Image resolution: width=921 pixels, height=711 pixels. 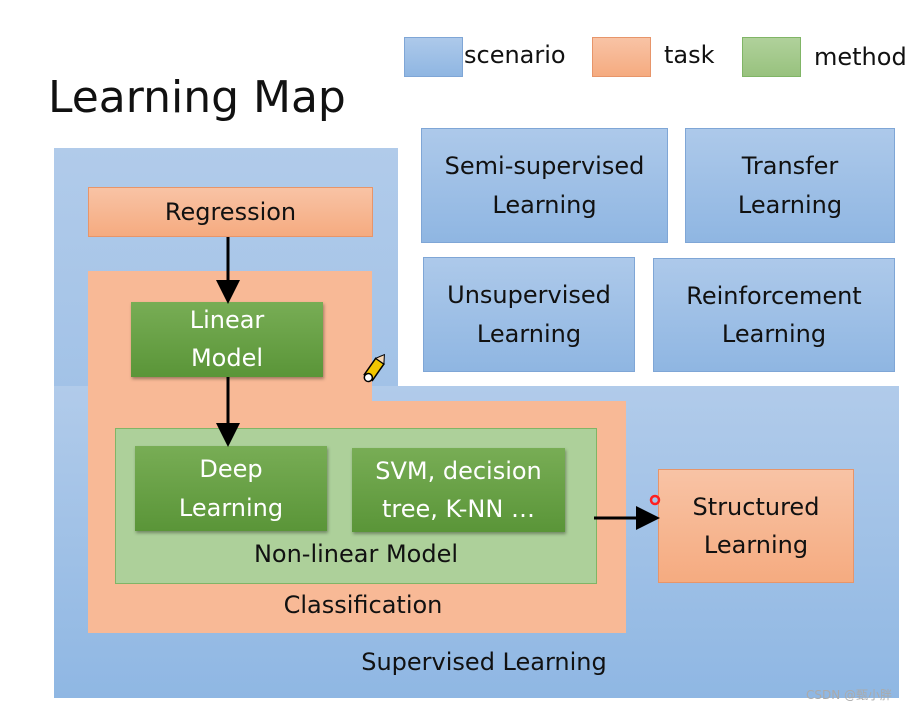 I want to click on pencil-icon, so click(x=374, y=368).